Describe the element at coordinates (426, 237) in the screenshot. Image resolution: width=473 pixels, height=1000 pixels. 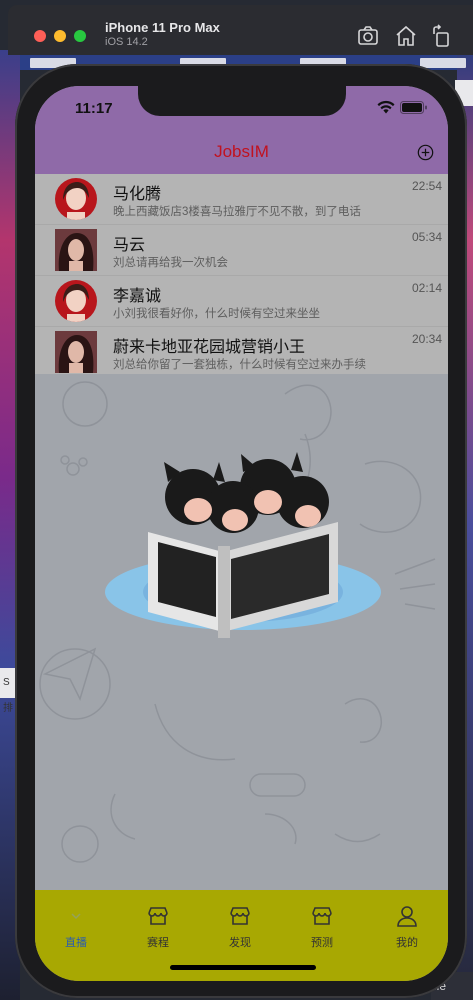
I see `chat-time: 05:34` at that location.